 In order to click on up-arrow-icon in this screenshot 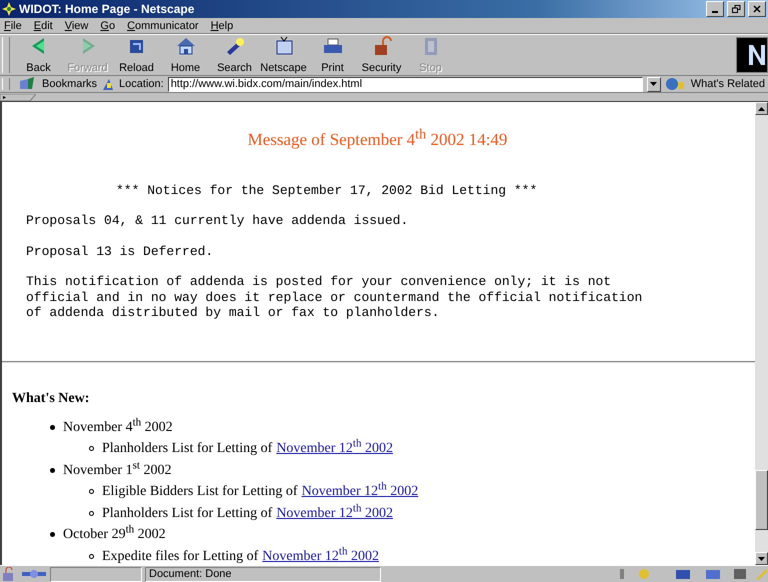, I will do `click(761, 108)`.